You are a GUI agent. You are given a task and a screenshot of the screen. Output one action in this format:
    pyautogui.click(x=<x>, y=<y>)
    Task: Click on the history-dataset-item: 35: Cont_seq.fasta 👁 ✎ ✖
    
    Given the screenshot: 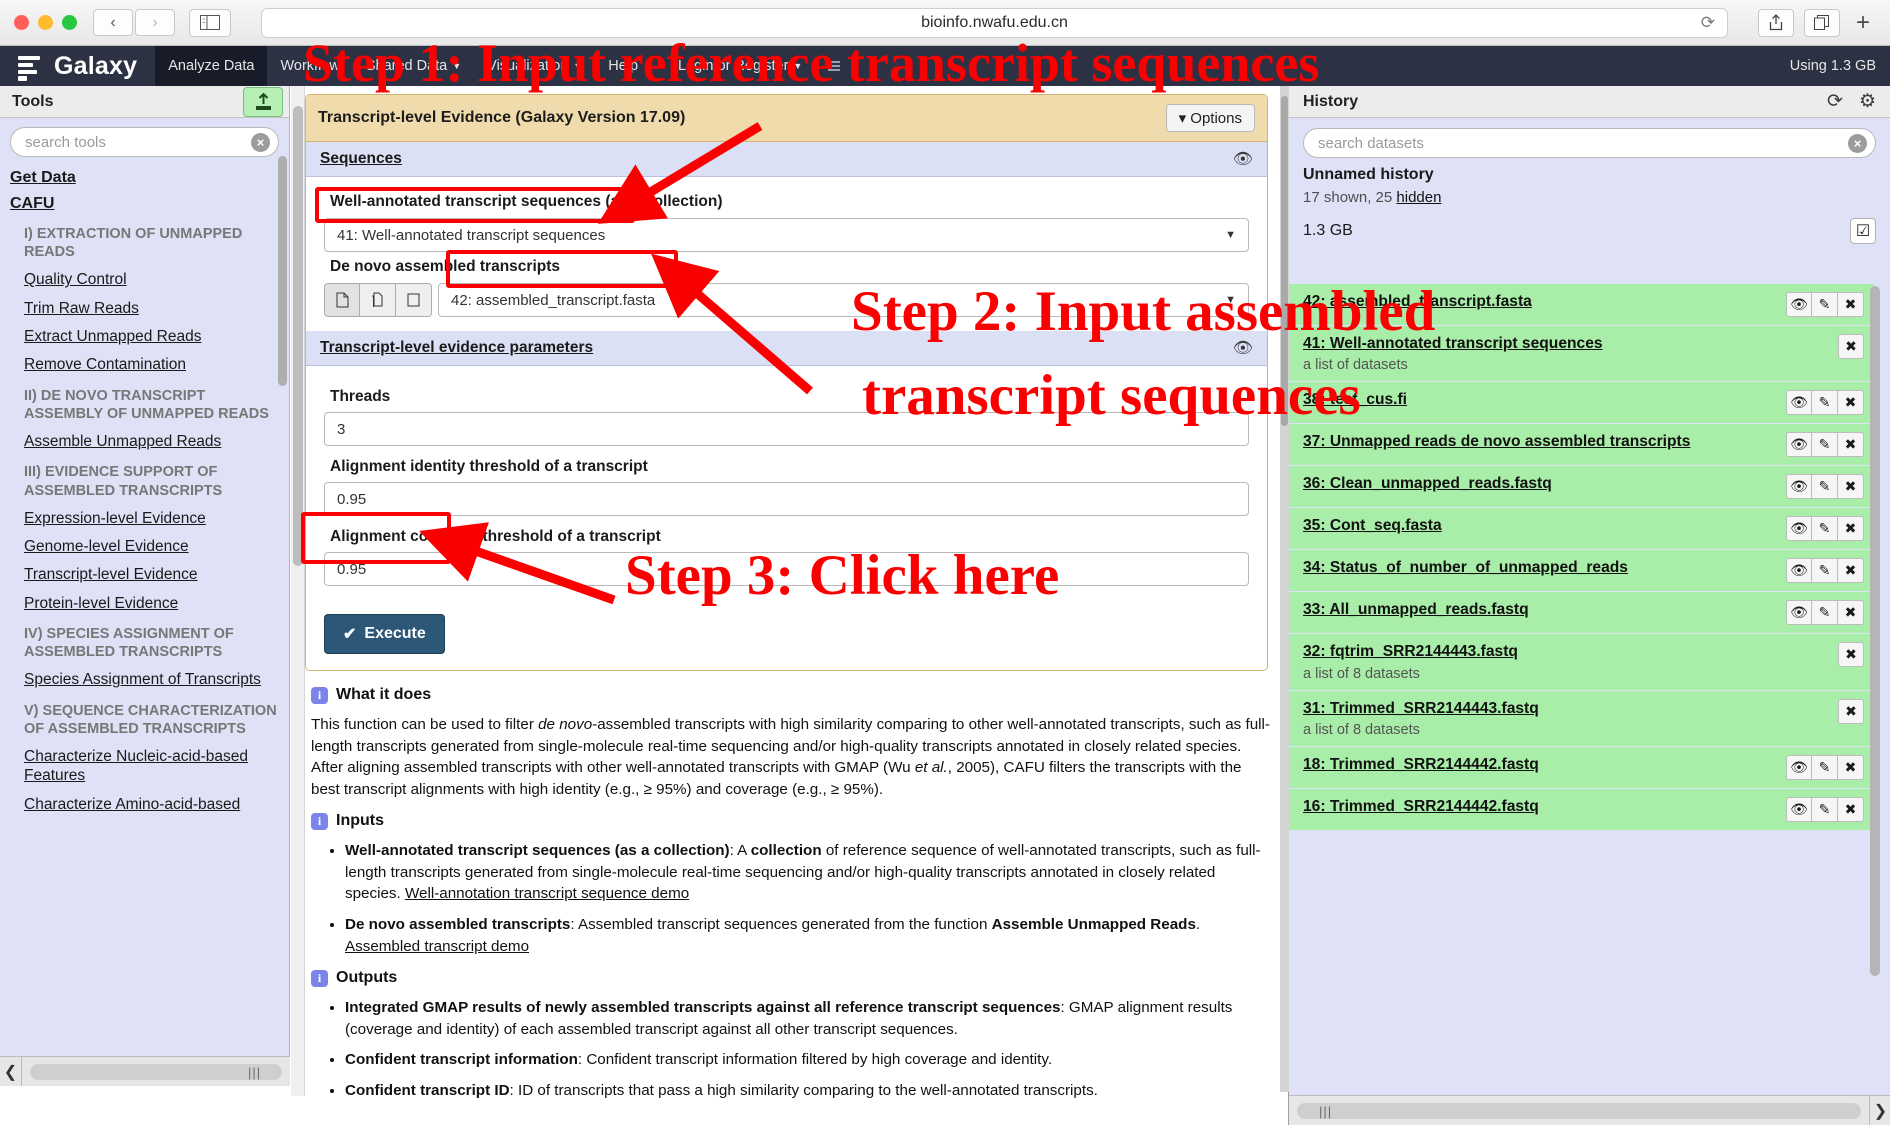 What is the action you would take?
    pyautogui.click(x=1581, y=529)
    